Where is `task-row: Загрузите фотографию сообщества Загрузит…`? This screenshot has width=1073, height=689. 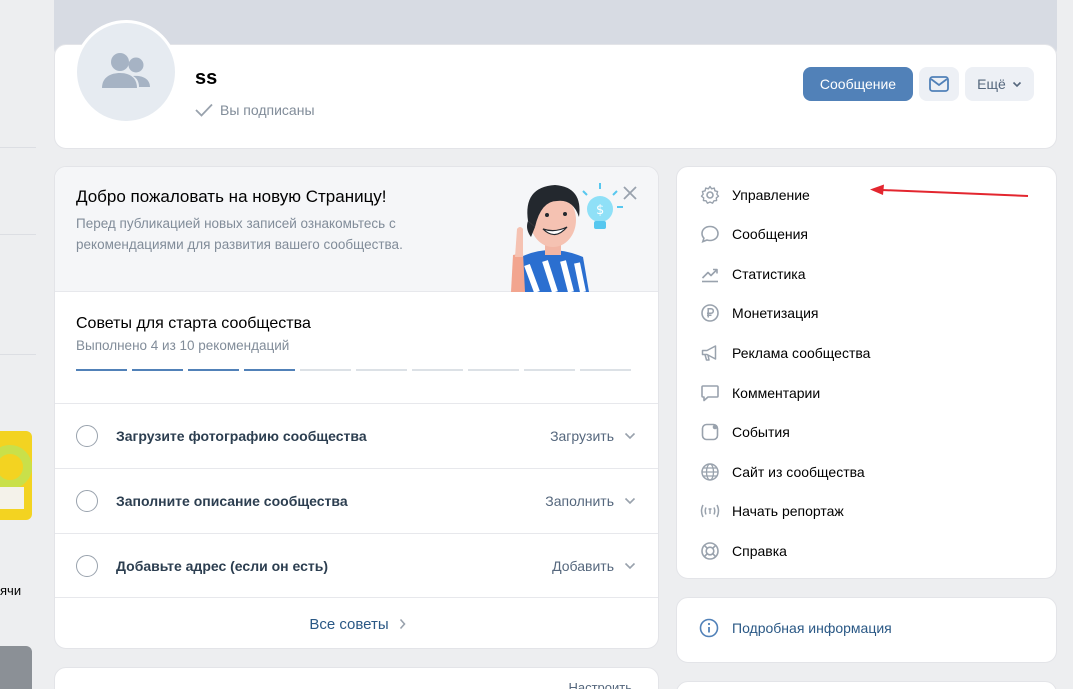 task-row: Загрузите фотографию сообщества Загрузит… is located at coordinates (356, 435).